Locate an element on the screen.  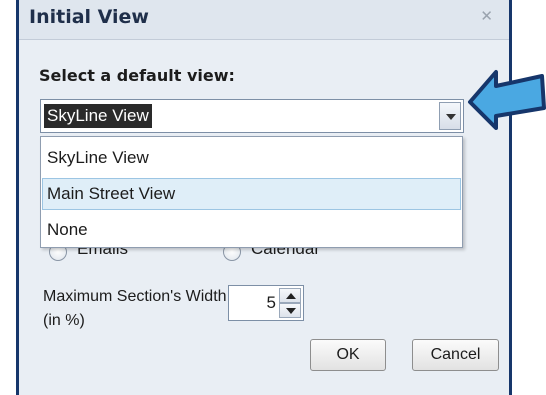
chevron-down-icon is located at coordinates (450, 116).